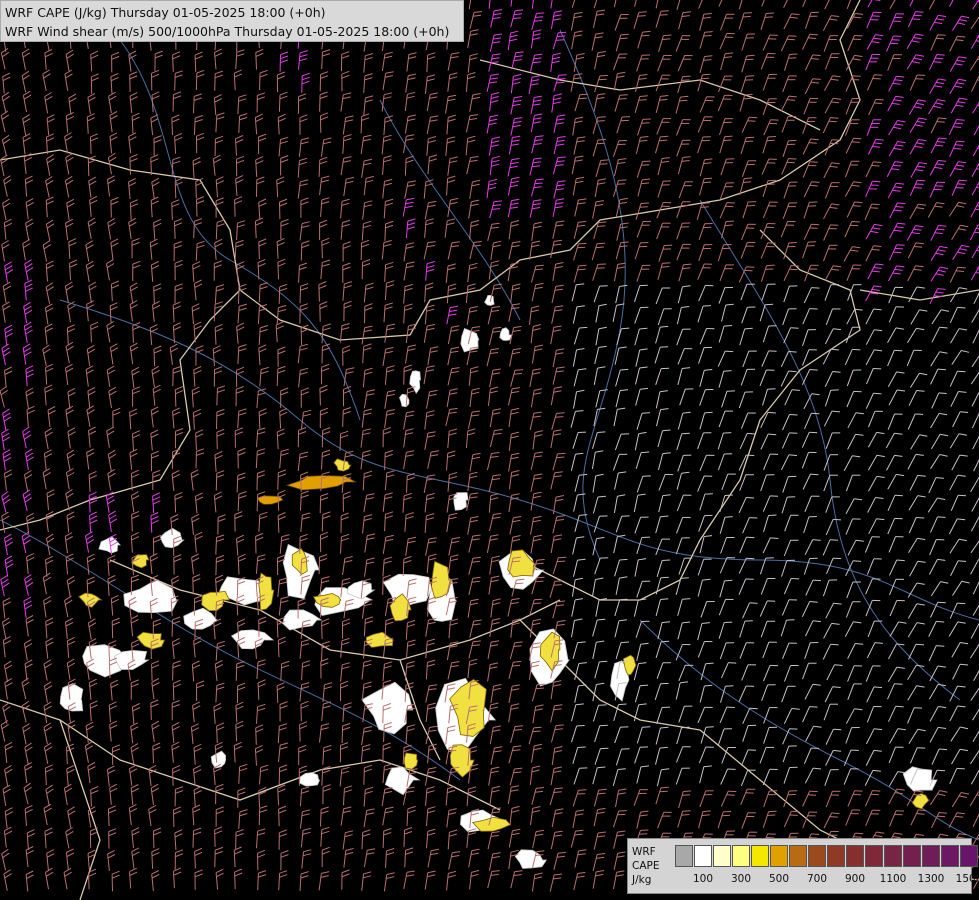 This screenshot has width=979, height=900. I want to click on legend-tick: 300, so click(741, 879).